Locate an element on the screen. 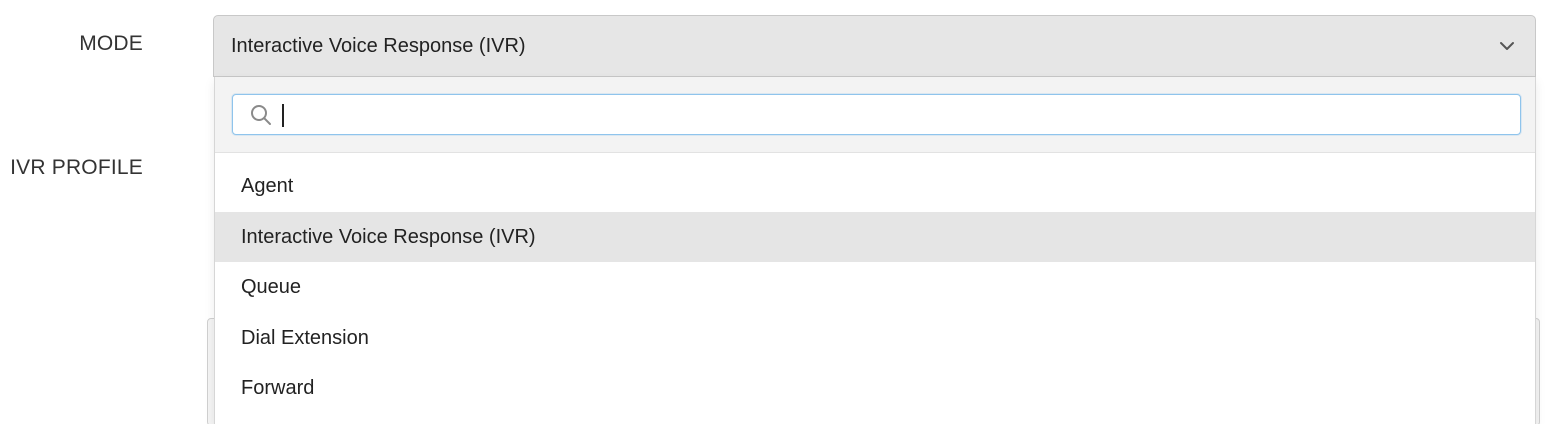  option-agent: Agent is located at coordinates (875, 186).